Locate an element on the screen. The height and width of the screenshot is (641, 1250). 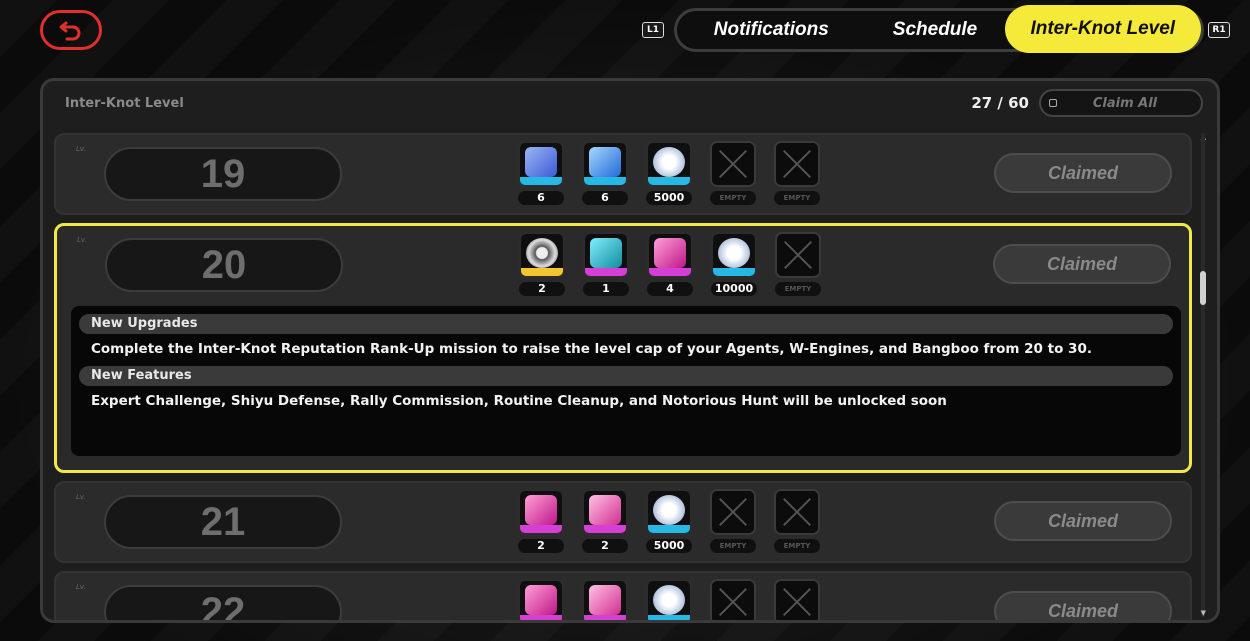
w-engine-energy-icon is located at coordinates (606, 255).